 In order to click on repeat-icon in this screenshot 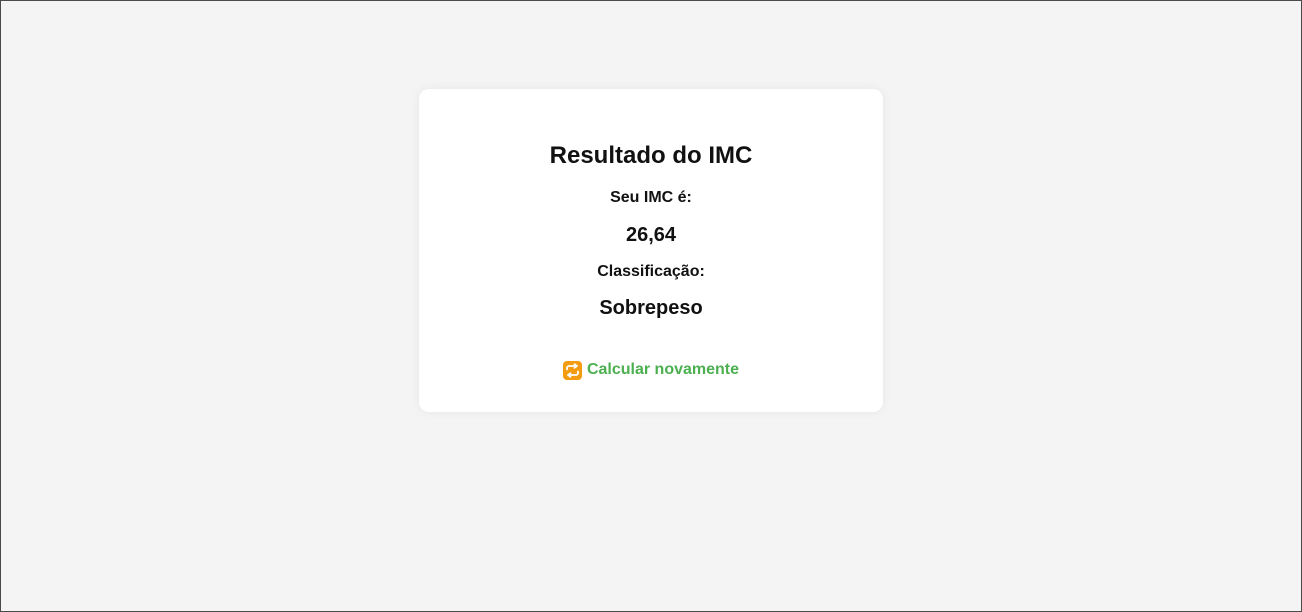, I will do `click(572, 370)`.